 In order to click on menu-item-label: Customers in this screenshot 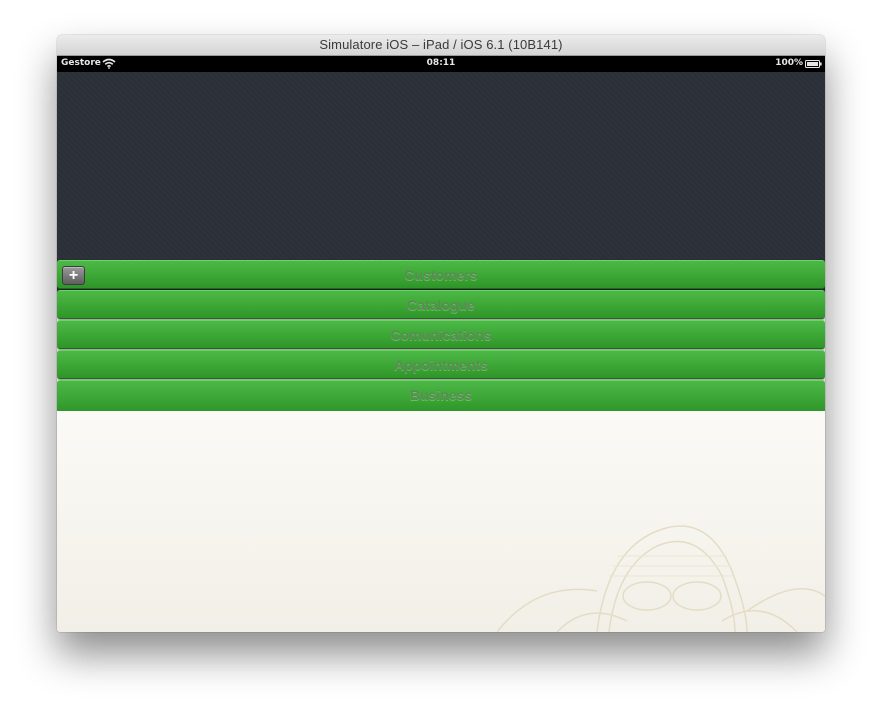, I will do `click(441, 275)`.